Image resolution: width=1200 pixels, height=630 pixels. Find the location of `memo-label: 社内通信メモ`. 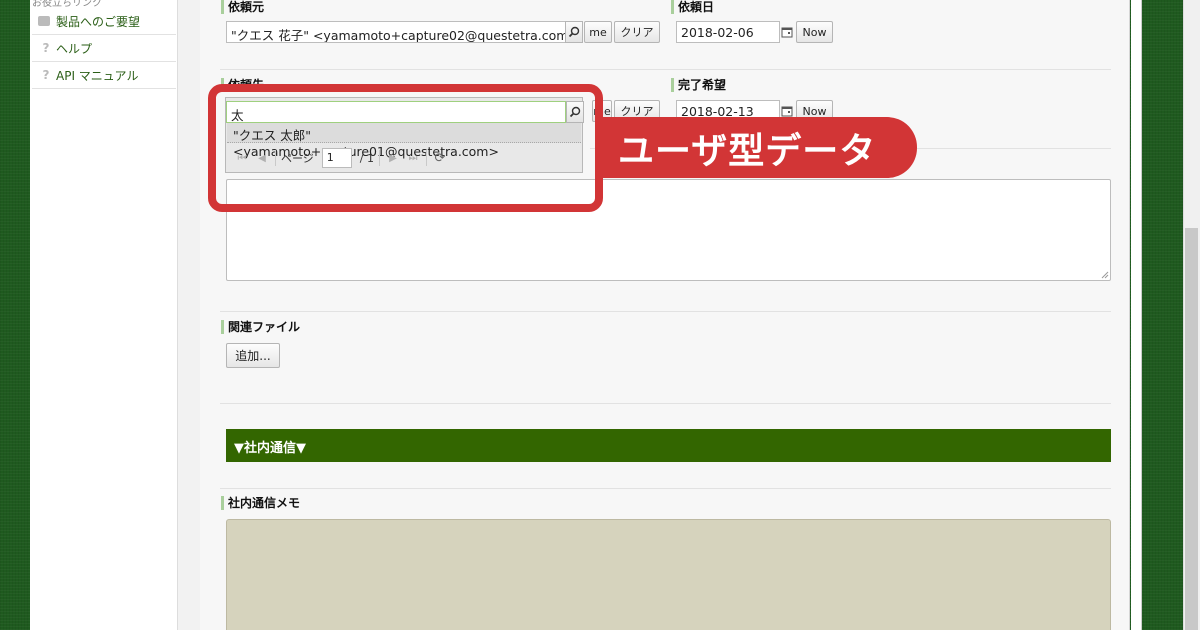

memo-label: 社内通信メモ is located at coordinates (260, 503).